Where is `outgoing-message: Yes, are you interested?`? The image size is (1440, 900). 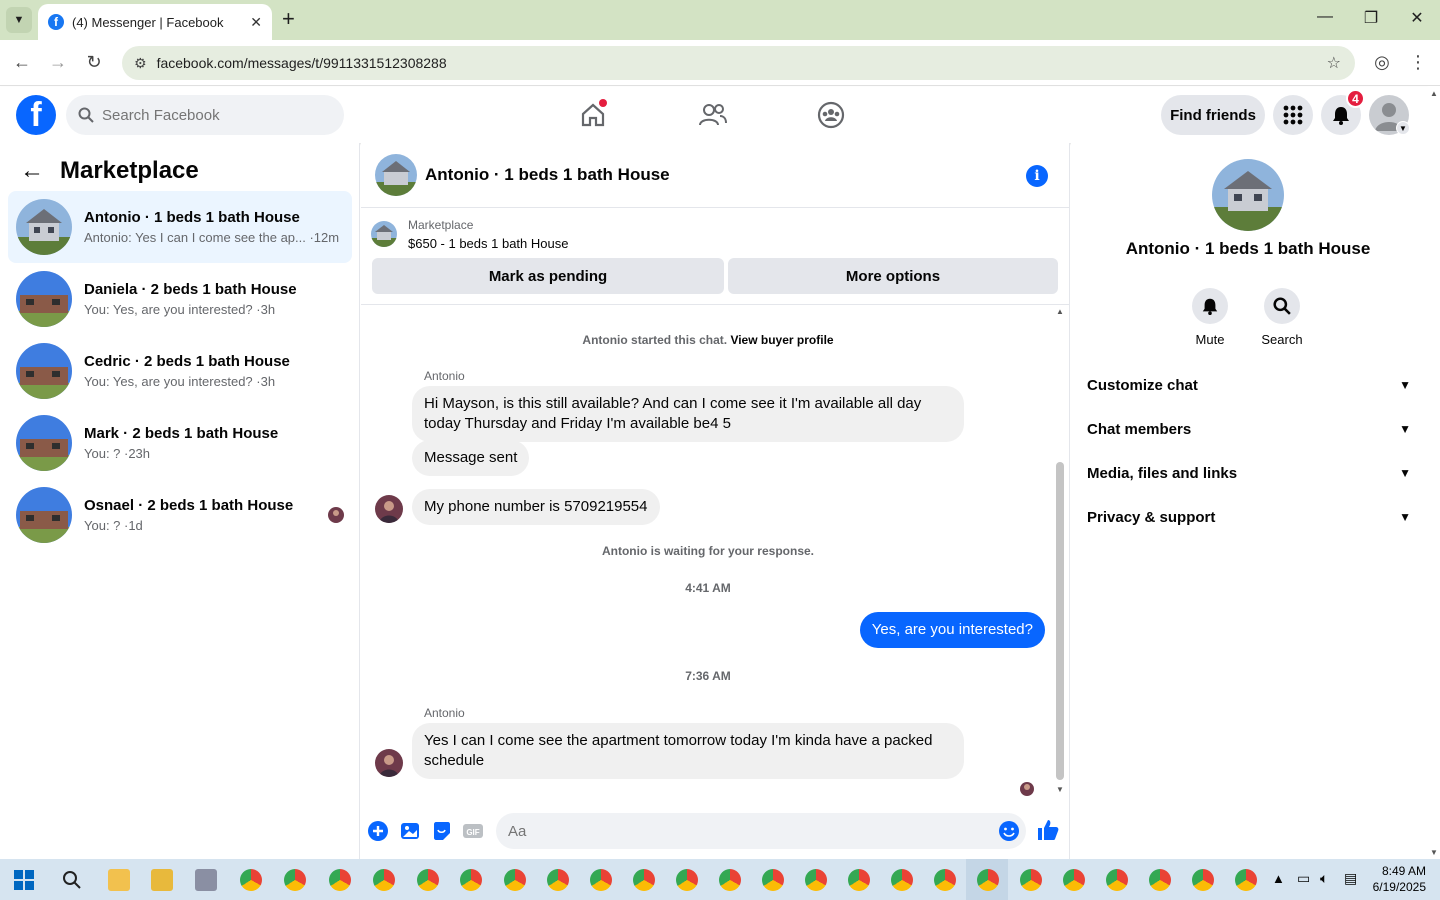 outgoing-message: Yes, are you interested? is located at coordinates (952, 630).